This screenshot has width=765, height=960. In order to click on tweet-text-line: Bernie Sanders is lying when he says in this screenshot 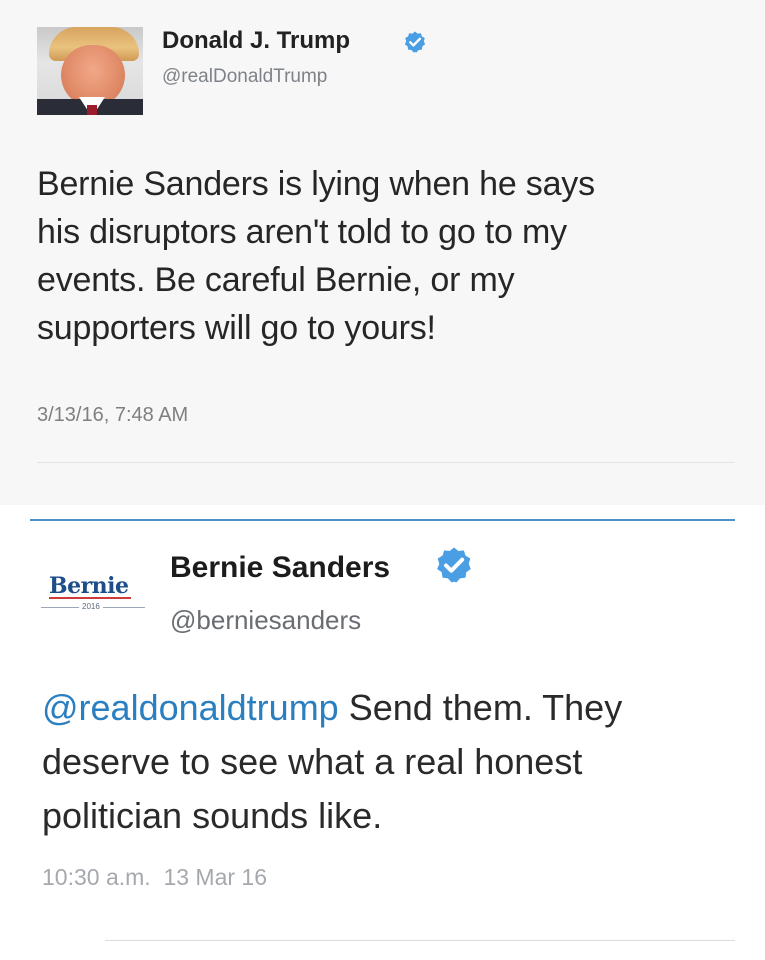, I will do `click(316, 184)`.